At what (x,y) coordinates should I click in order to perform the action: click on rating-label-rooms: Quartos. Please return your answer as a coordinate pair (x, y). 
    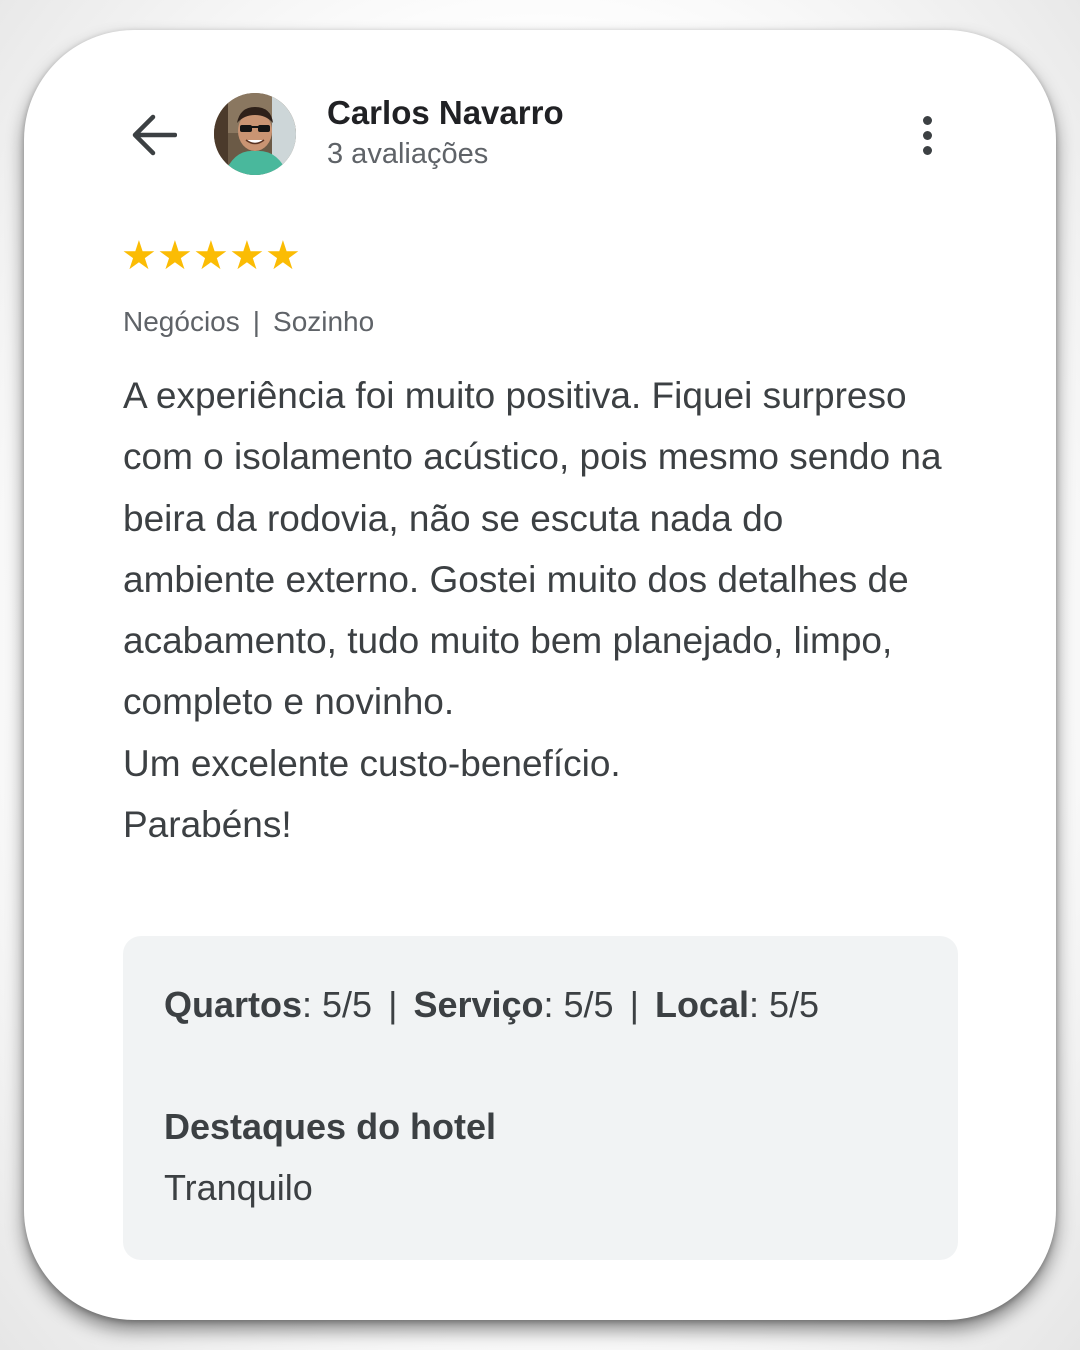
    Looking at the image, I should click on (233, 1004).